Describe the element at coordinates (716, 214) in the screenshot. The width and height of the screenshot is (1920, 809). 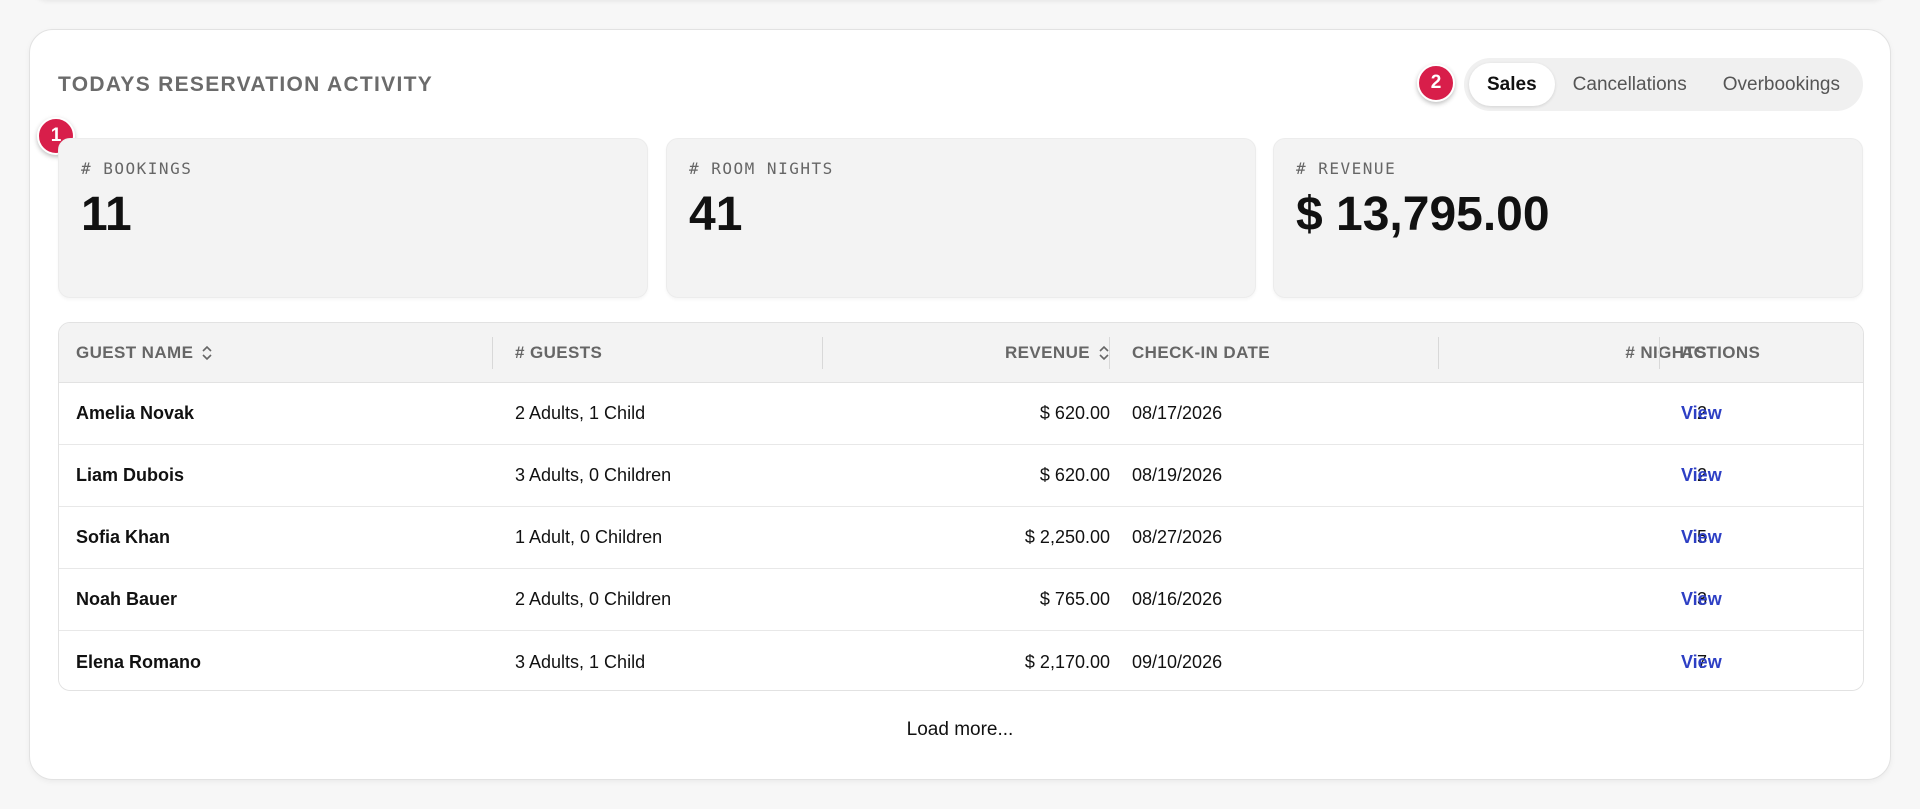
I see `room-nights-stat-value: 41` at that location.